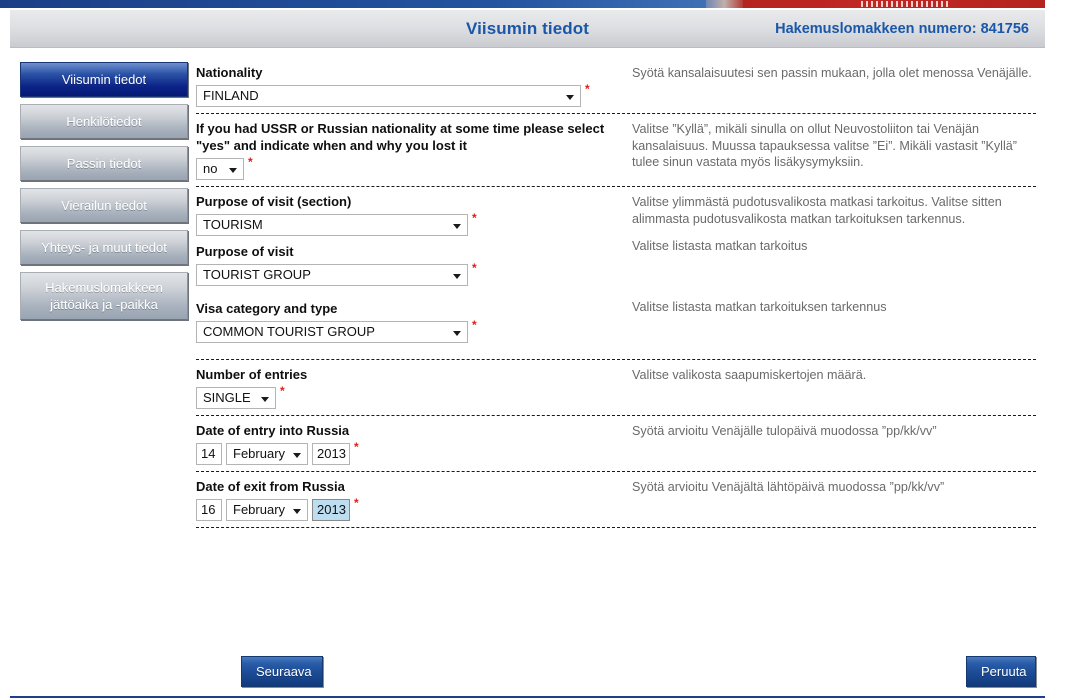 Image resolution: width=1072 pixels, height=700 pixels. What do you see at coordinates (267, 454) in the screenshot?
I see `date-entry-month-select: February` at bounding box center [267, 454].